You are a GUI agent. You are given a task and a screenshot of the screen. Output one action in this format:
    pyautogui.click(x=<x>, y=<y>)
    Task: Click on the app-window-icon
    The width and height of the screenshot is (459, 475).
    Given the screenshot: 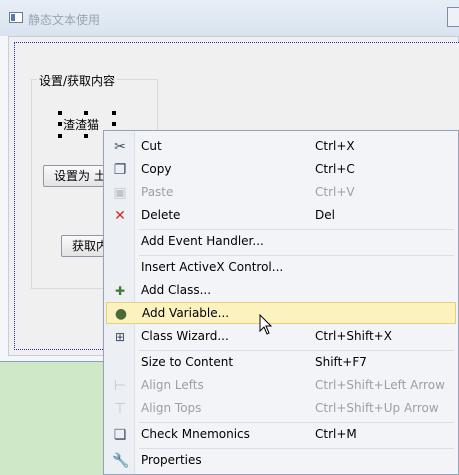 What is the action you would take?
    pyautogui.click(x=16, y=17)
    